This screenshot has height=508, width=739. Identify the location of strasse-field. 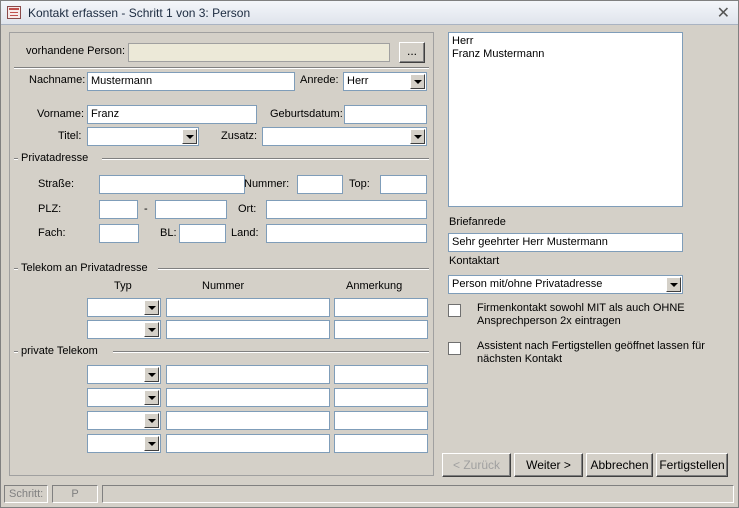
(172, 184).